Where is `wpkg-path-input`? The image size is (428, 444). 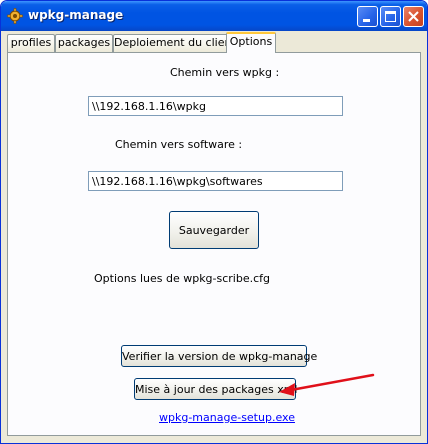
wpkg-path-input is located at coordinates (215, 106).